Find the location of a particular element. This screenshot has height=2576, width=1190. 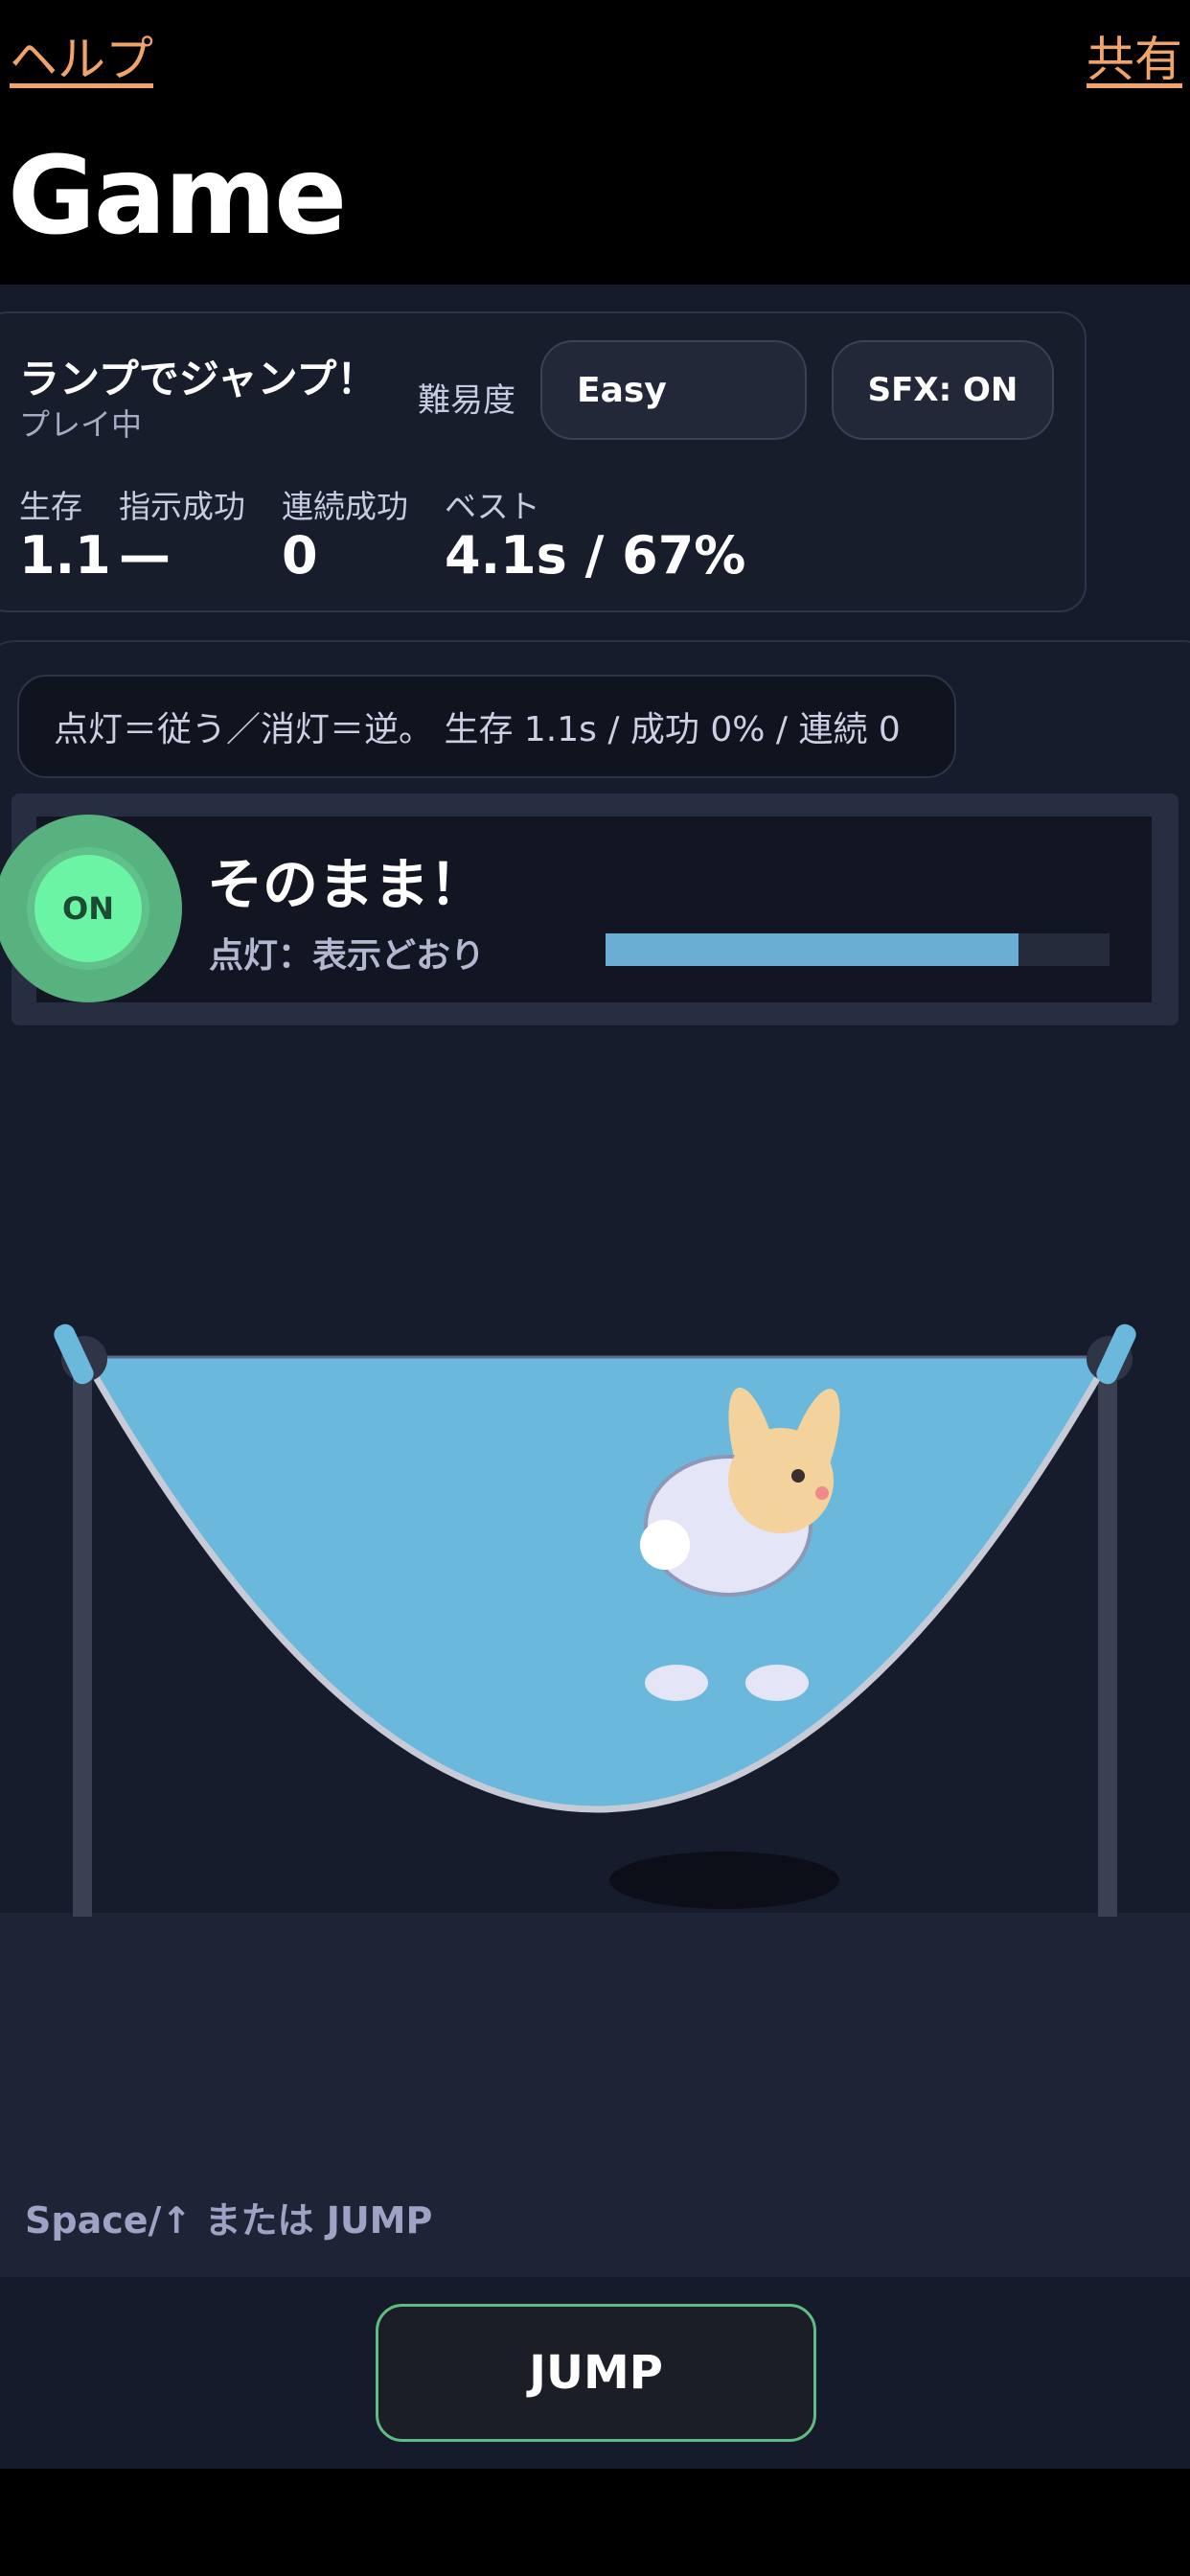

stat-value-streak: 0 is located at coordinates (300, 555).